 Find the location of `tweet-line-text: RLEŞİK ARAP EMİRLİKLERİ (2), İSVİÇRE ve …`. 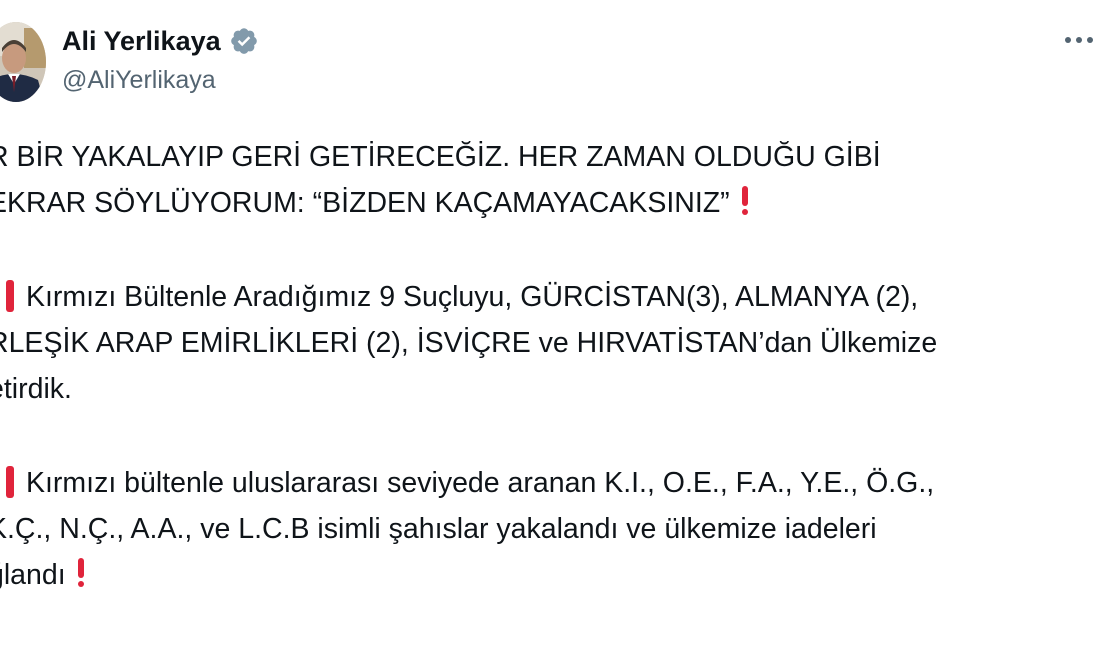

tweet-line-text: RLEŞİK ARAP EMİRLİKLERİ (2), İSVİÇRE ve … is located at coordinates (469, 343).